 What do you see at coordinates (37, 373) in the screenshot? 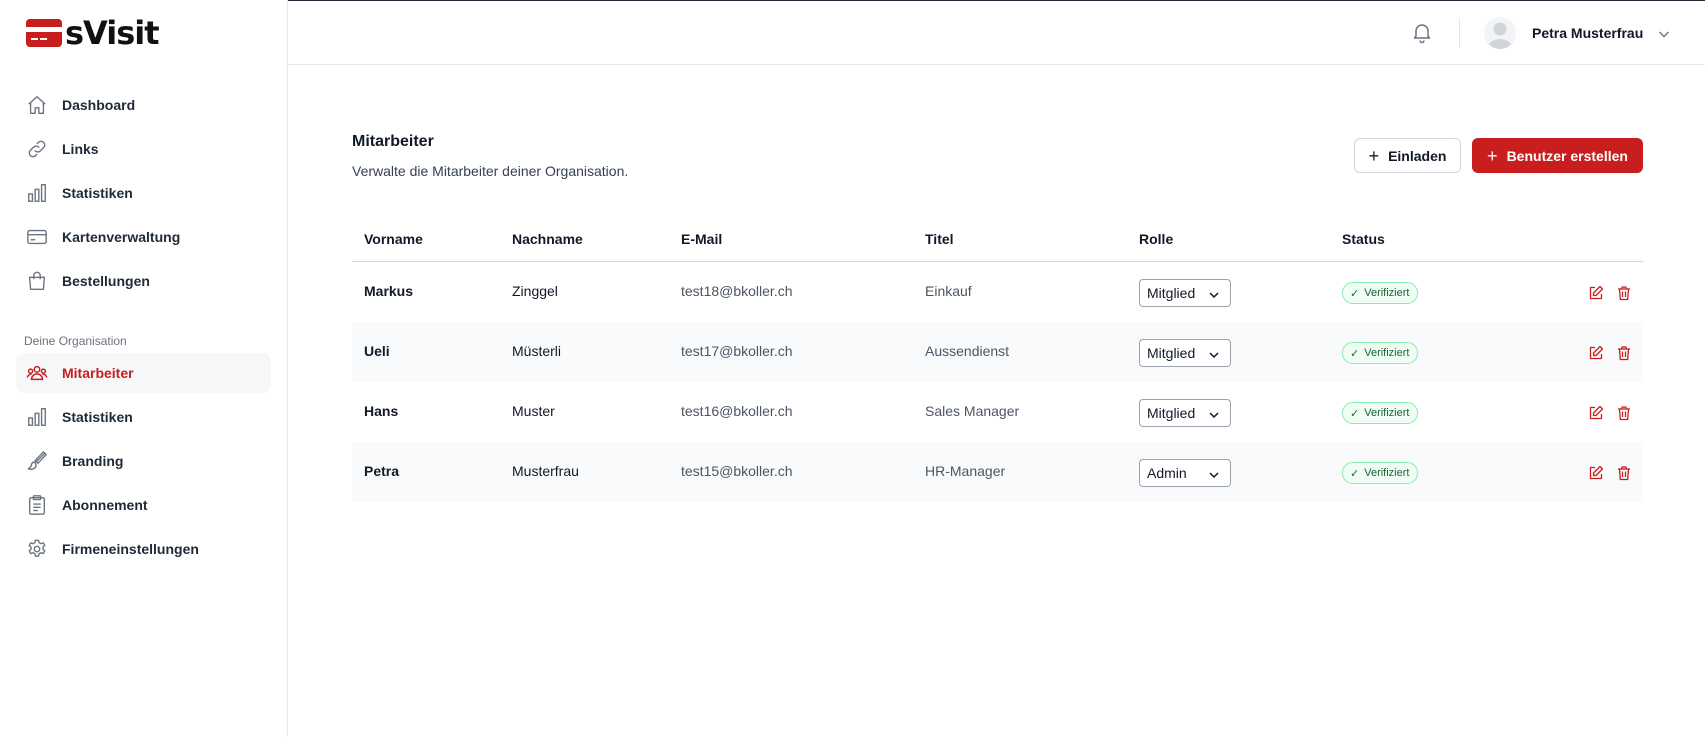
I see `users-icon` at bounding box center [37, 373].